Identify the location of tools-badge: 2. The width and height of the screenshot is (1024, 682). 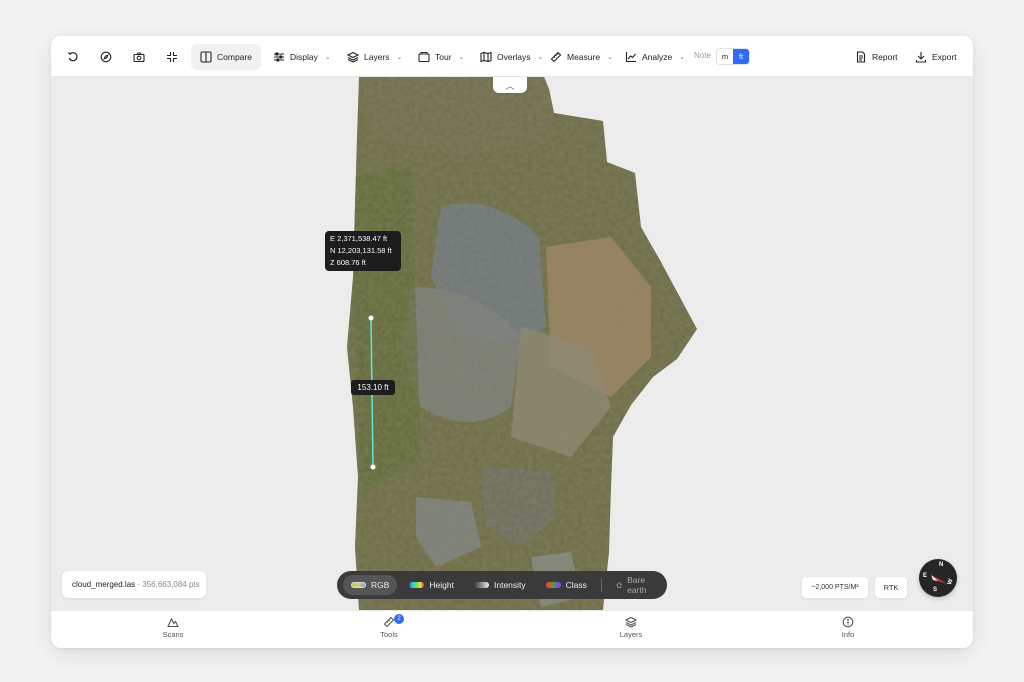
(399, 619).